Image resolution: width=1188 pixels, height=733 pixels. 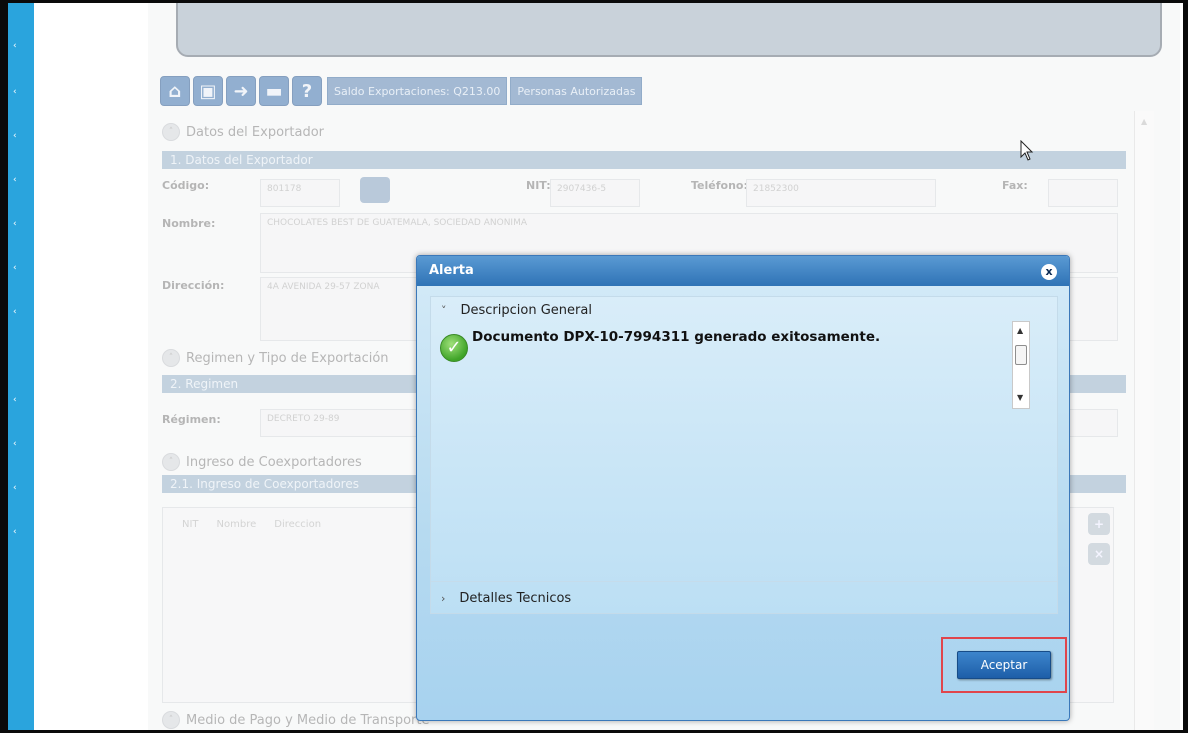 I want to click on chevron-right-icon: ›, so click(x=443, y=598).